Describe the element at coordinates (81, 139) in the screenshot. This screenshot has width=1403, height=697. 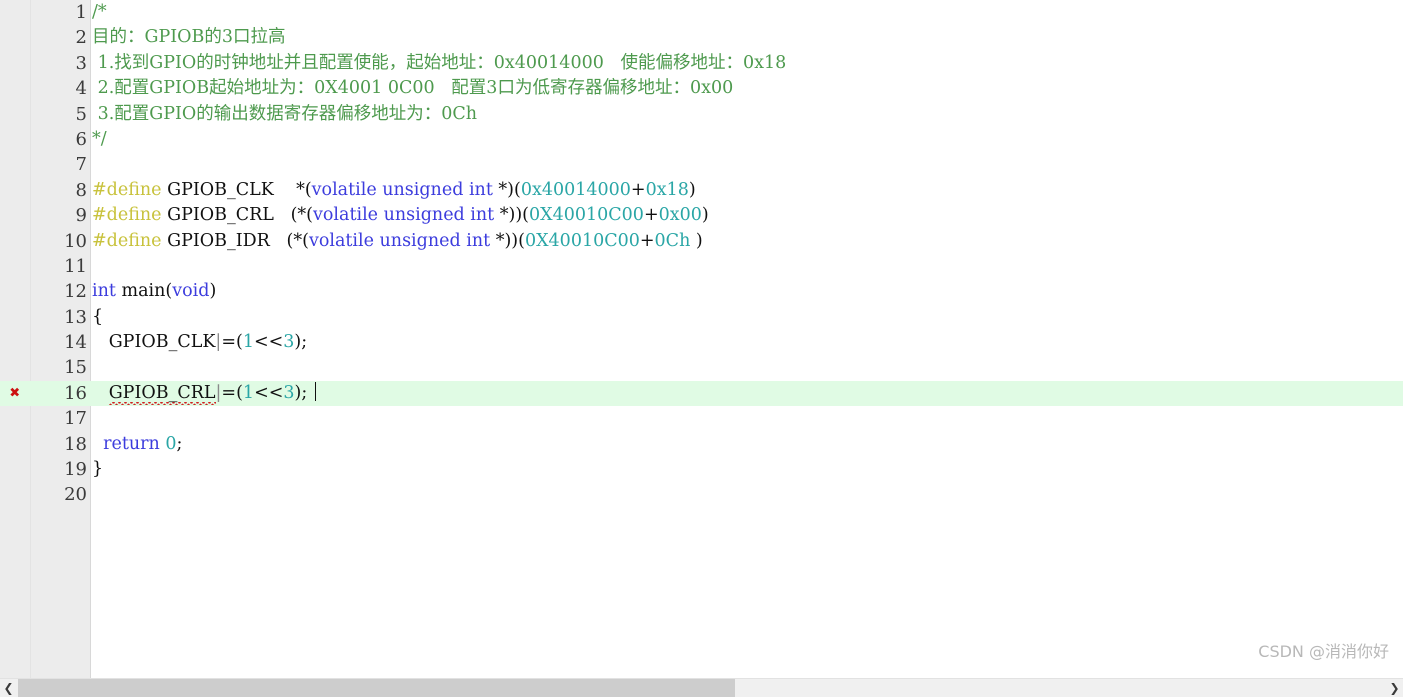
I see `line-number: 6` at that location.